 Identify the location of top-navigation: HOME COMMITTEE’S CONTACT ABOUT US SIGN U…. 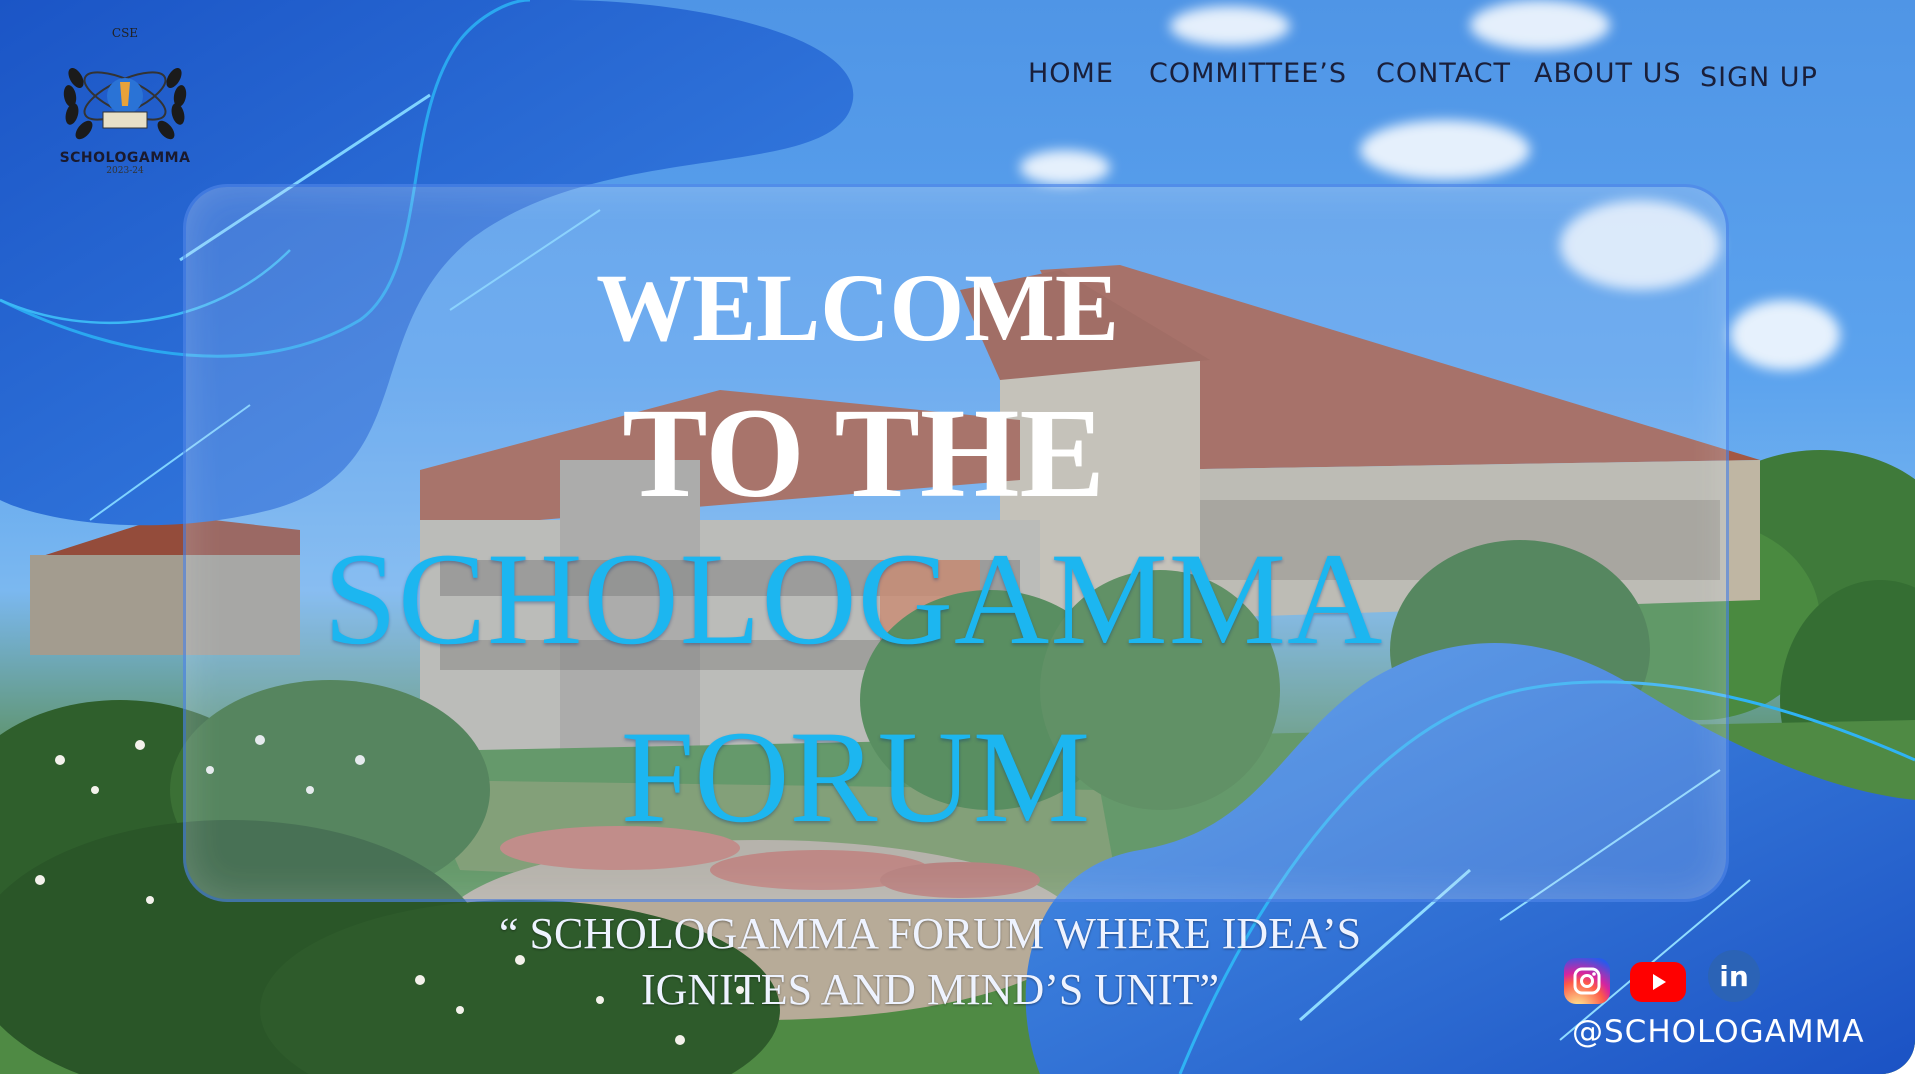
(957, 78).